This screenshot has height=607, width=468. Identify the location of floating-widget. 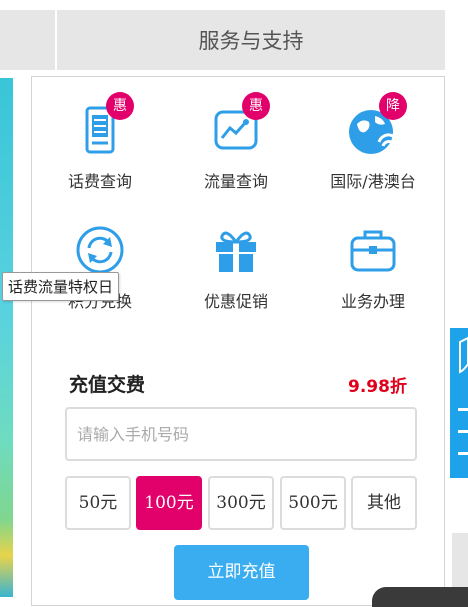
(420, 597).